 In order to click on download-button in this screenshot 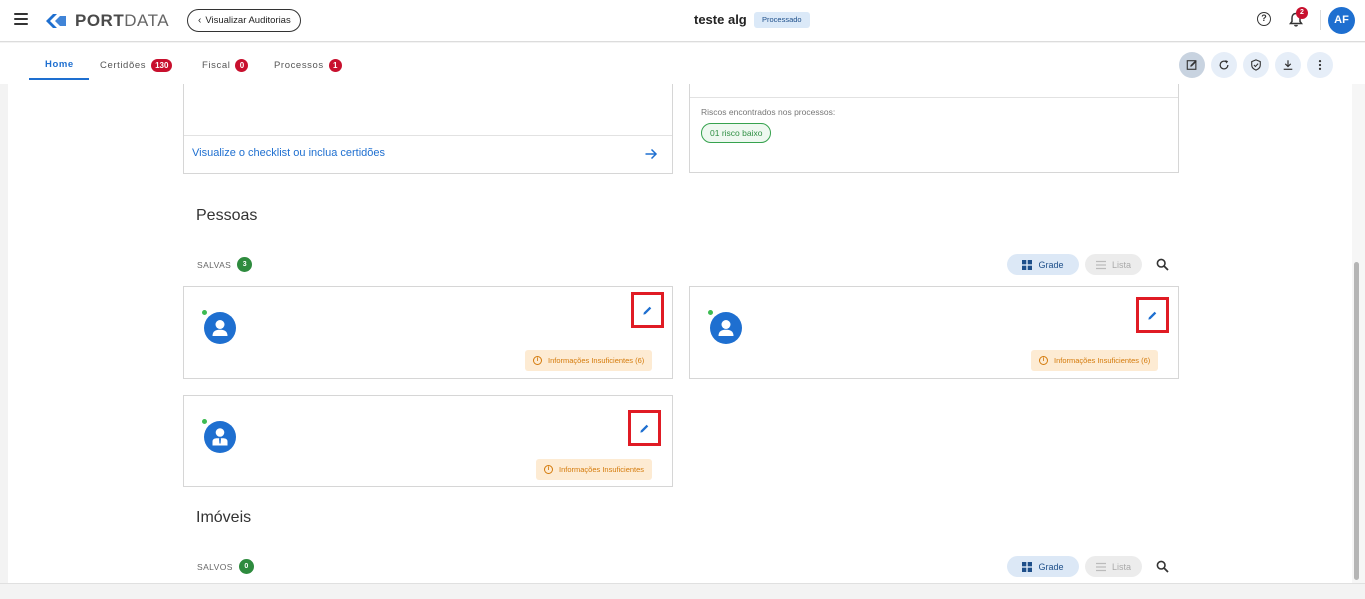, I will do `click(1288, 65)`.